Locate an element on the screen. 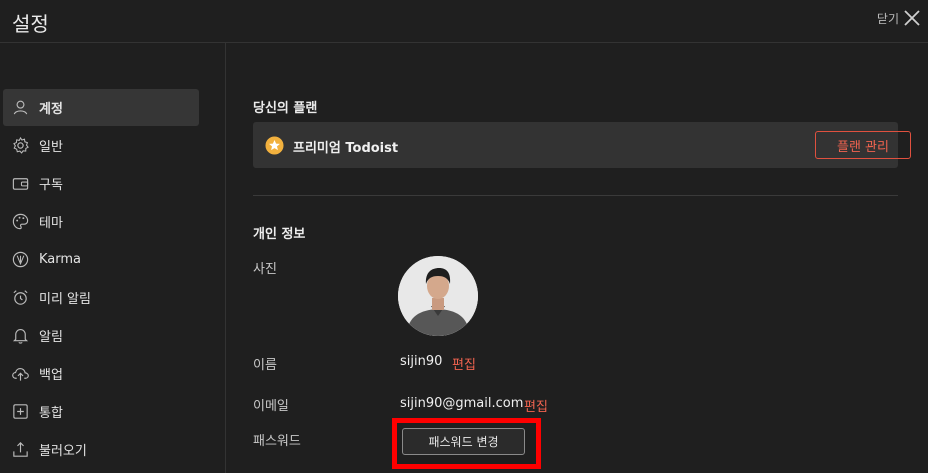 Image resolution: width=928 pixels, height=473 pixels. settings-header: 설정 닫기 is located at coordinates (464, 21).